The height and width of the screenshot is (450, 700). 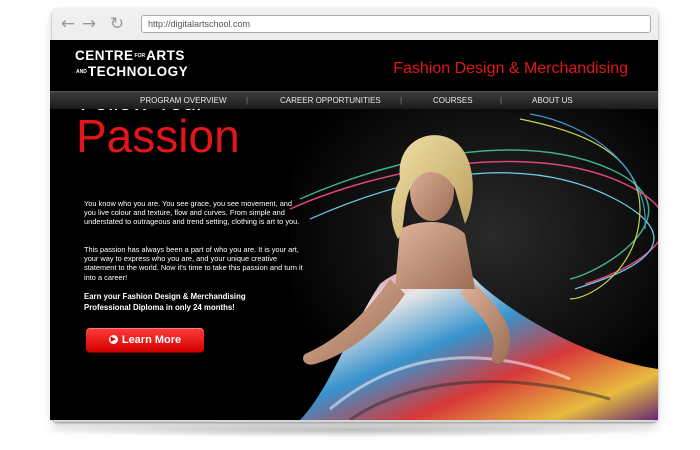 What do you see at coordinates (396, 24) in the screenshot?
I see `address-bar: http://digitalartschool.com` at bounding box center [396, 24].